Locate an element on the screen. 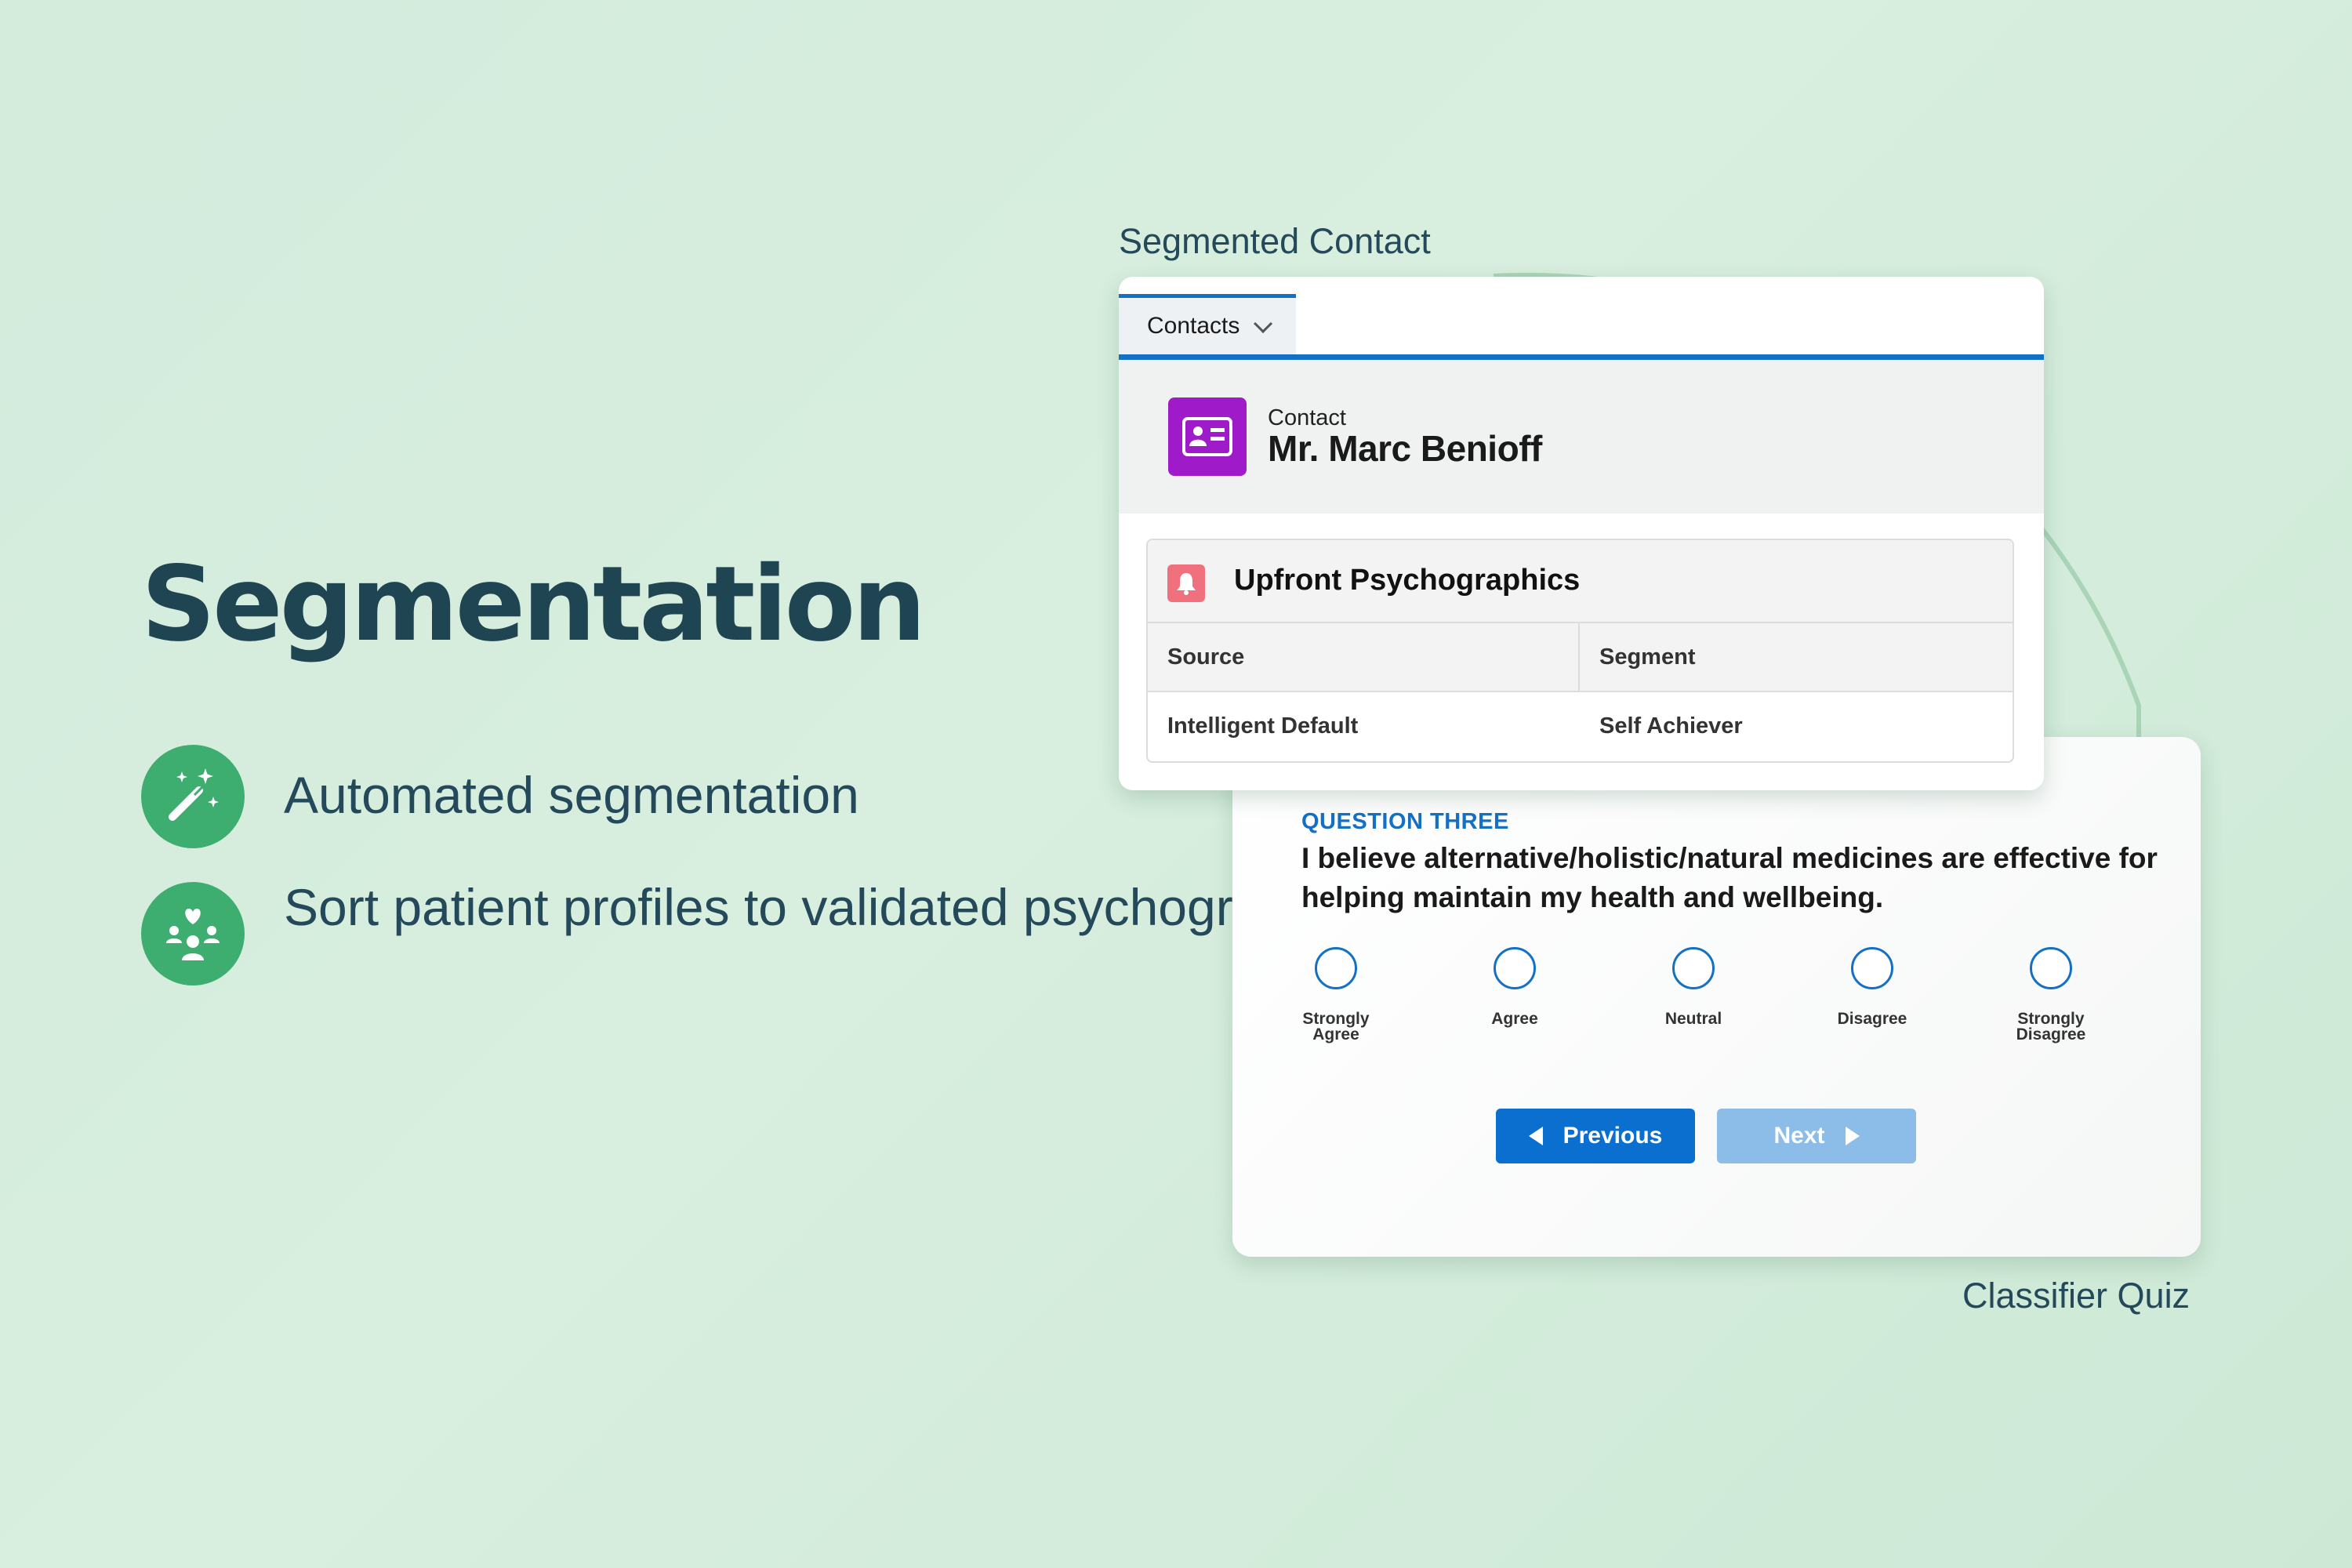  radio-strongly-disagree is located at coordinates (2051, 968).